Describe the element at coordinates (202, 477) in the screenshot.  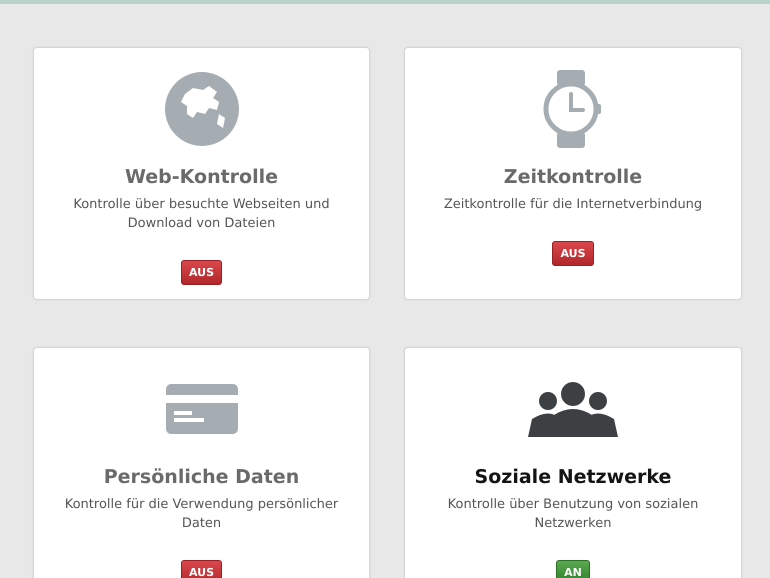
I see `card-title: Persönliche Daten` at that location.